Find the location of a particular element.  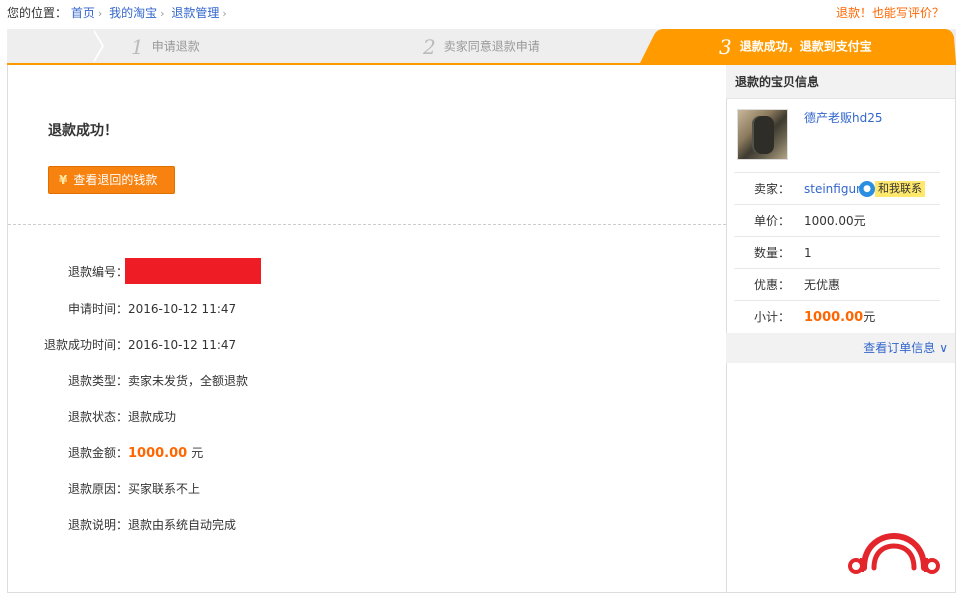

item-name-link: 德产老贩hd25 is located at coordinates (843, 117).